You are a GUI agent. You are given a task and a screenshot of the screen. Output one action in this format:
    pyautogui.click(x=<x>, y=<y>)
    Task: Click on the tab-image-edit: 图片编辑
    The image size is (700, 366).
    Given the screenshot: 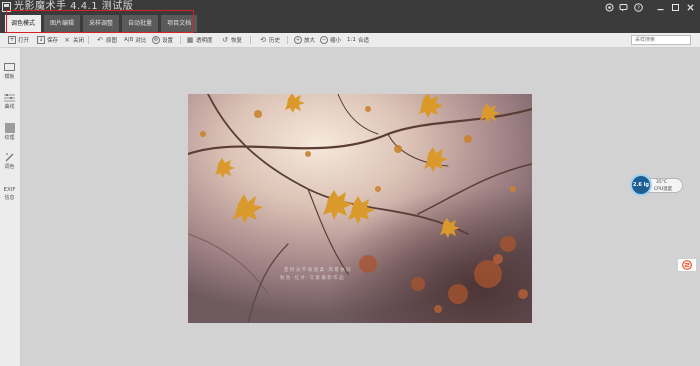 What is the action you would take?
    pyautogui.click(x=62, y=23)
    